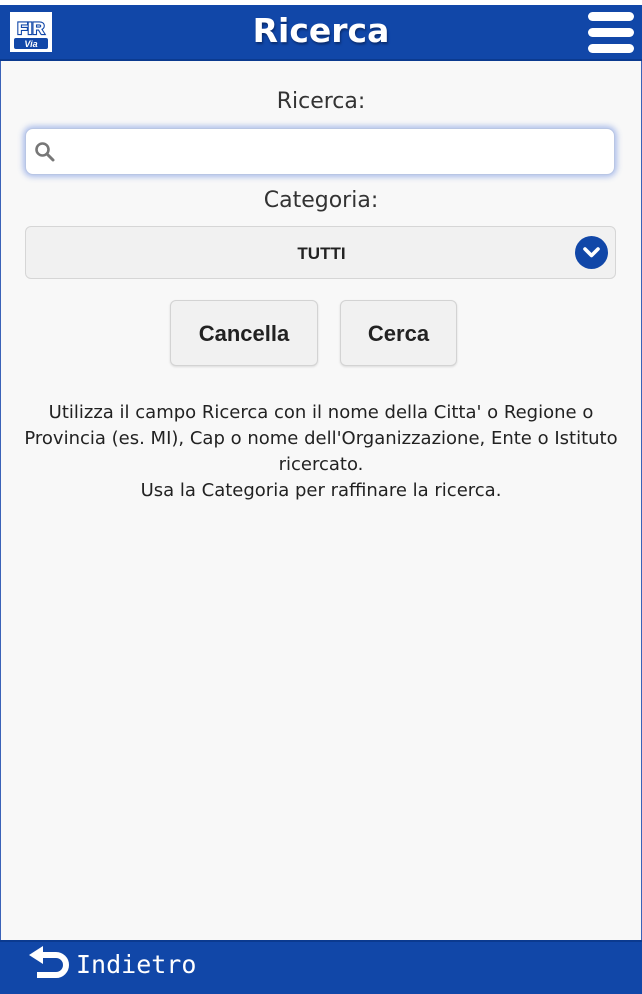 The width and height of the screenshot is (642, 994). I want to click on category-label: Categoria:, so click(321, 200).